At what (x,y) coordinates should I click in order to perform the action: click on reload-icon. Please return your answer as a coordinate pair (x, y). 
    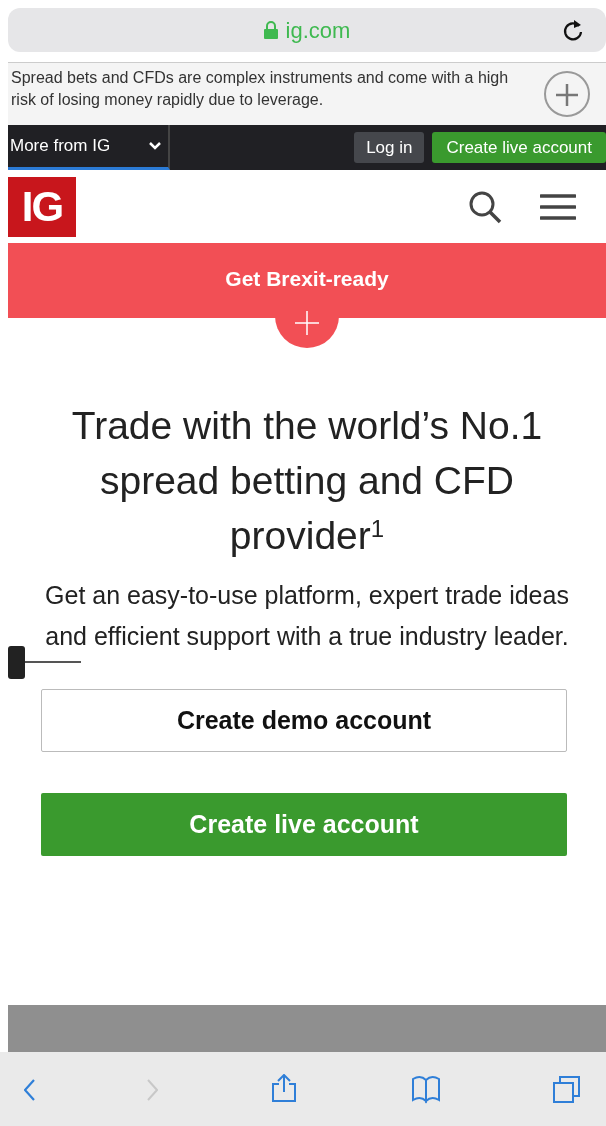
    Looking at the image, I should click on (573, 30).